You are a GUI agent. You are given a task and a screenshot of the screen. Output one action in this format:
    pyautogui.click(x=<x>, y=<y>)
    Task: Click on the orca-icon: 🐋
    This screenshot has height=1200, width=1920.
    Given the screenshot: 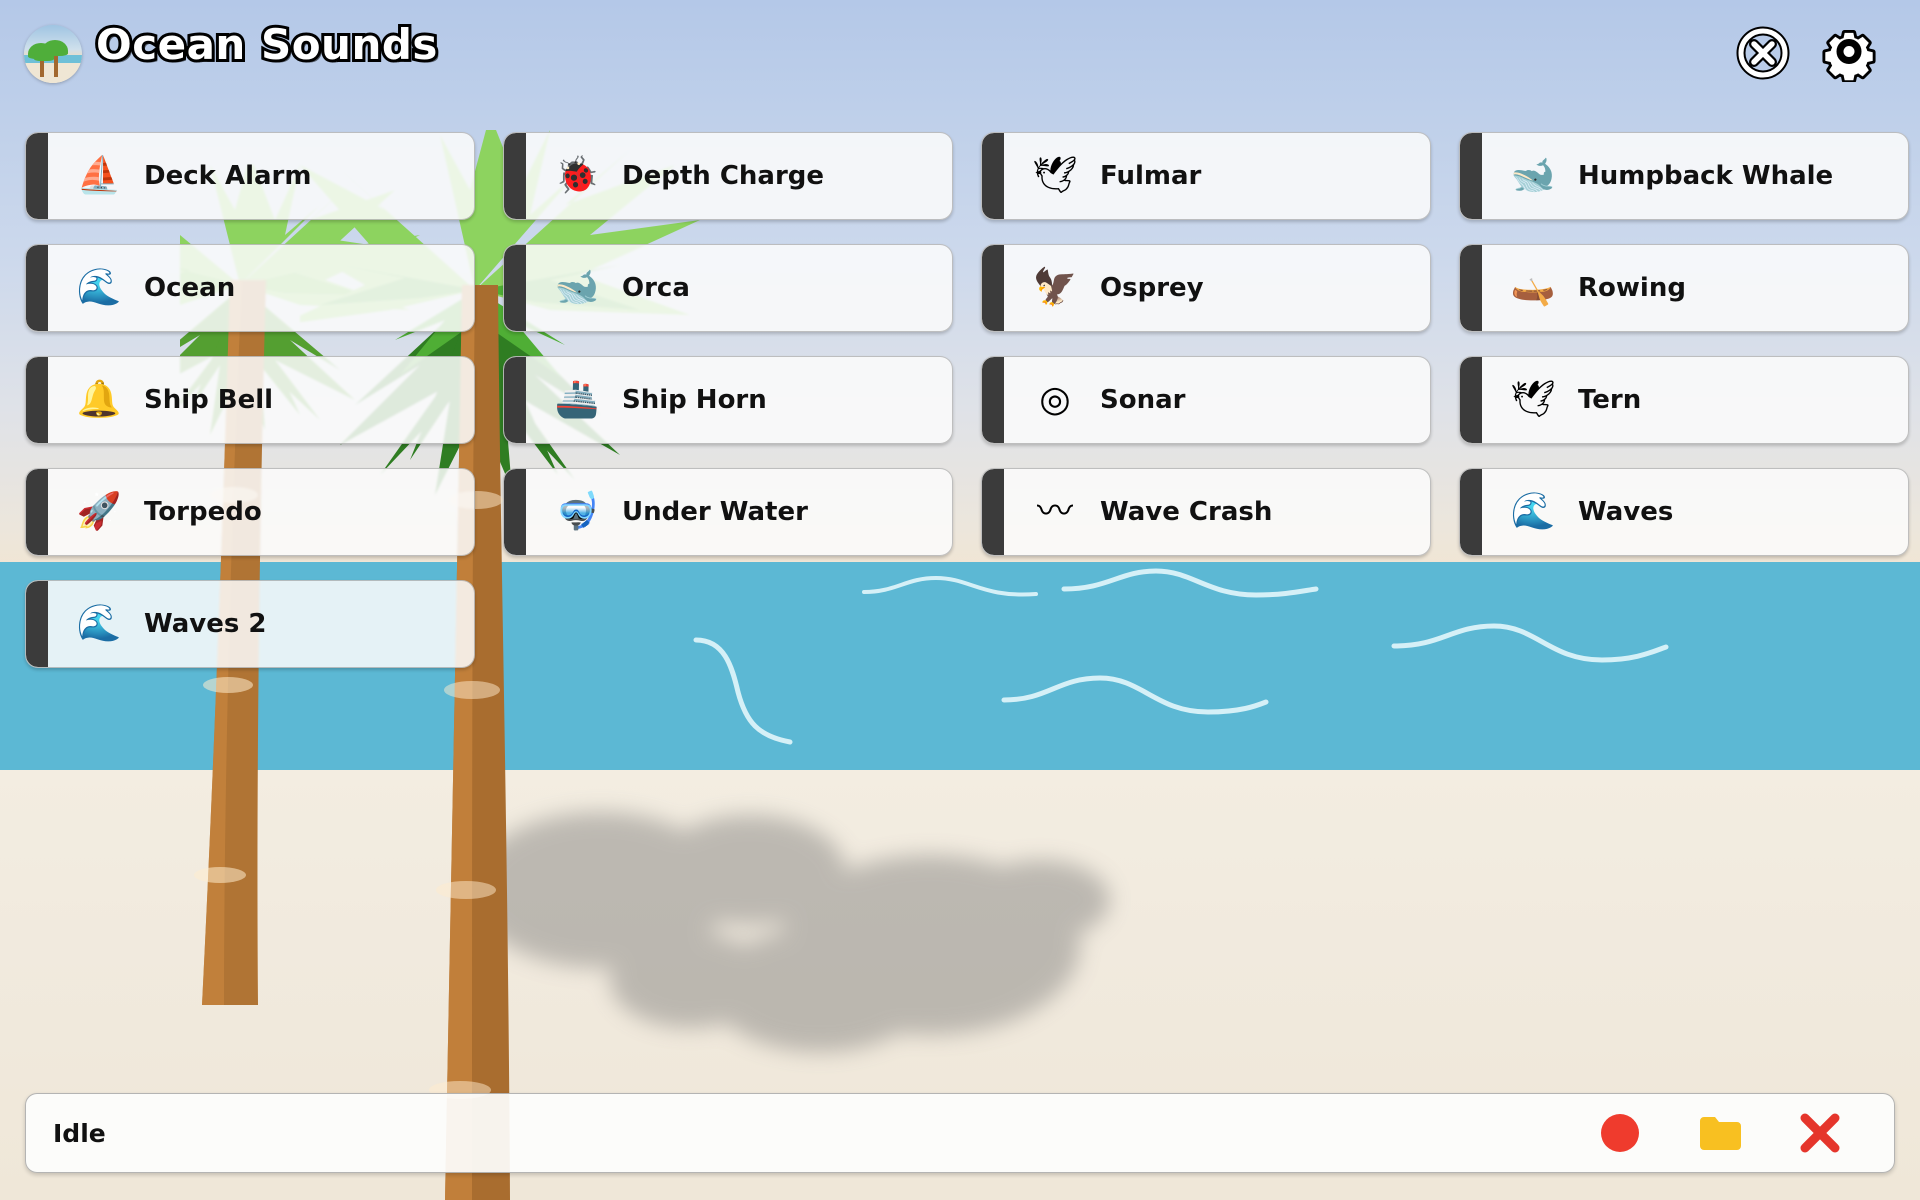 What is the action you would take?
    pyautogui.click(x=577, y=287)
    